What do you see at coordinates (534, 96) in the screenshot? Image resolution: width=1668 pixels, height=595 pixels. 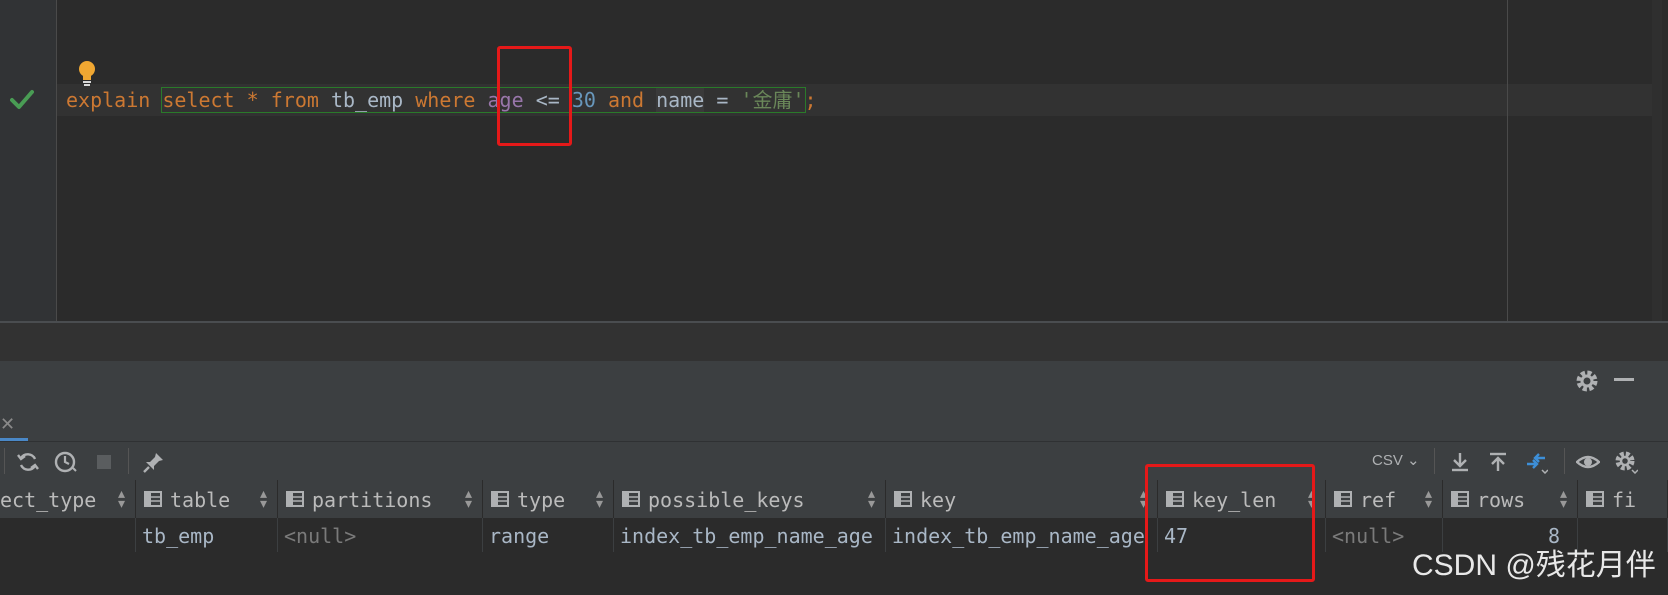 I see `annotation-box-operator` at bounding box center [534, 96].